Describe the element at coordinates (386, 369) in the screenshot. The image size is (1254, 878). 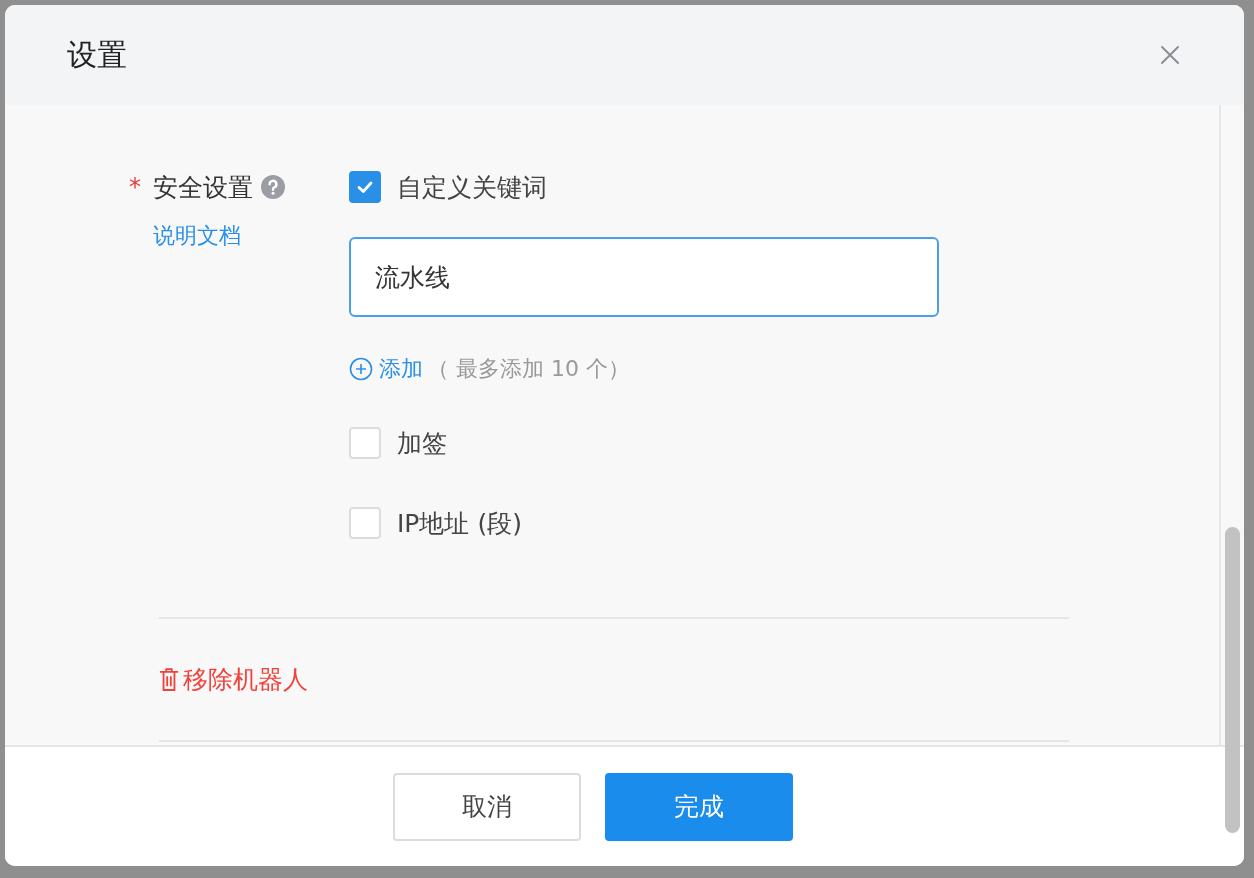
I see `add-link: 添加` at that location.